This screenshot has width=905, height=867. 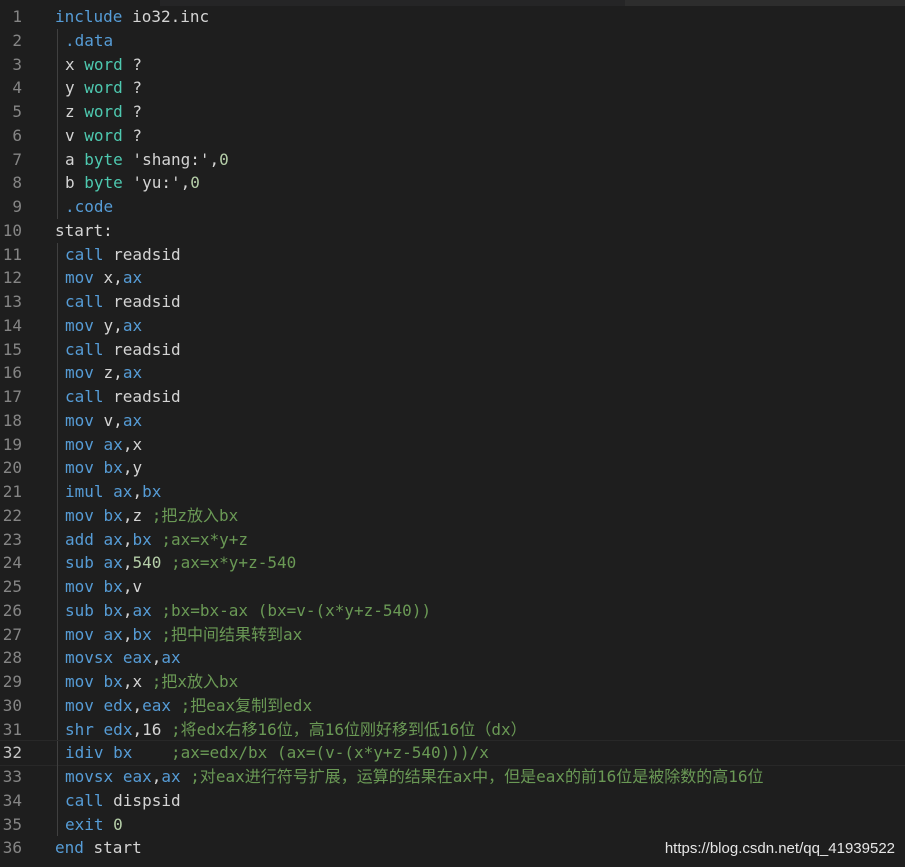 What do you see at coordinates (123, 658) in the screenshot?
I see `line-code: movsx eax,ax` at bounding box center [123, 658].